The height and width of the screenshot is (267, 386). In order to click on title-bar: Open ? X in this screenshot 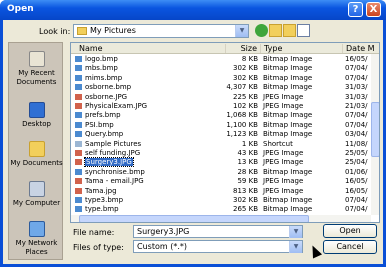, I will do `click(193, 10)`.